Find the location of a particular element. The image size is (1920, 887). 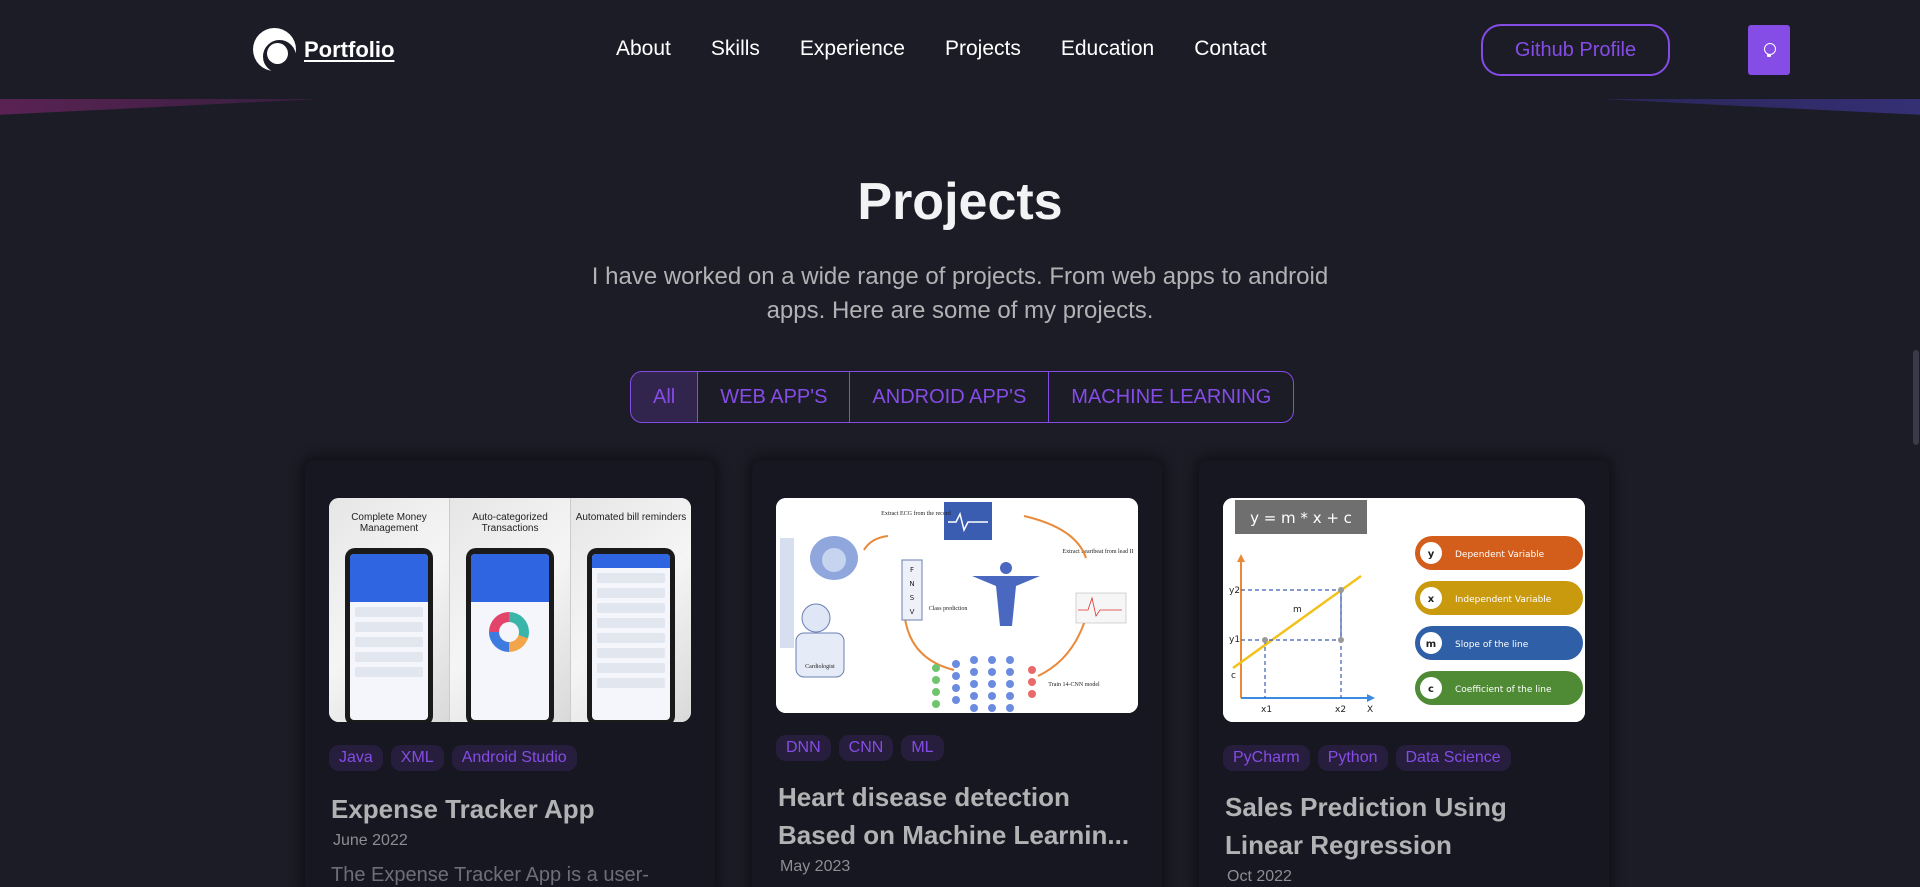

tag-list: Java XML Android Studio is located at coordinates (453, 758).